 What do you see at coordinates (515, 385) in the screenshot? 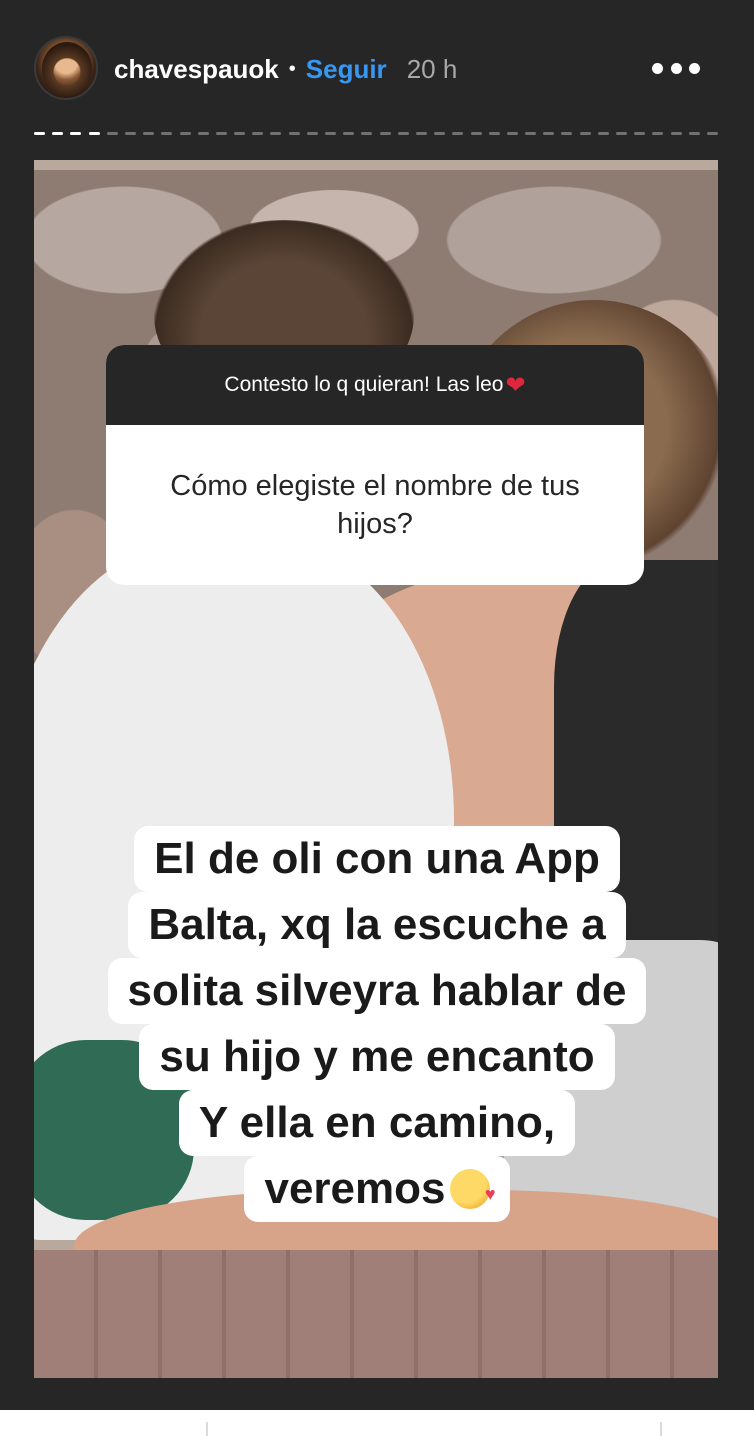
I see `red-heart-icon: ❤` at bounding box center [515, 385].